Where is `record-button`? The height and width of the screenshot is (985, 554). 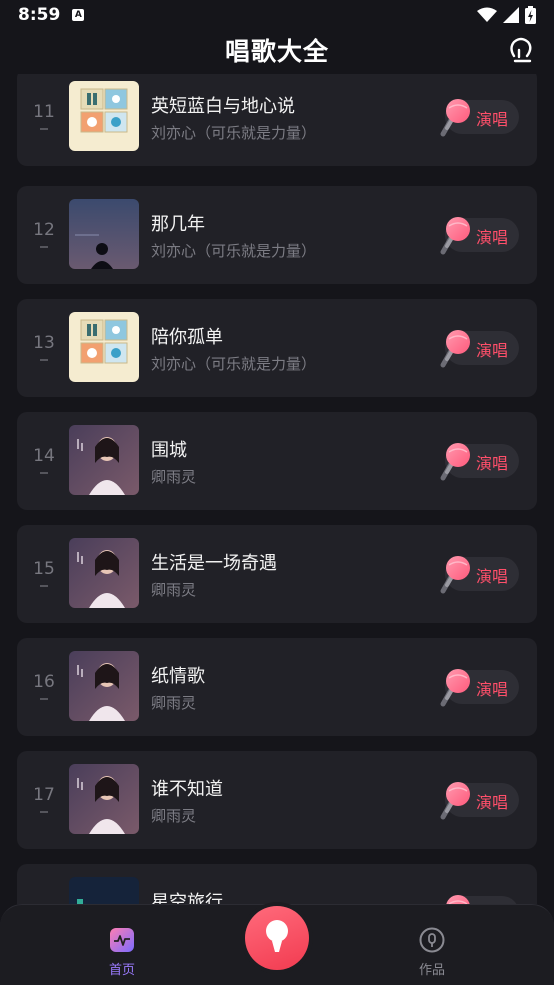
record-button is located at coordinates (277, 938).